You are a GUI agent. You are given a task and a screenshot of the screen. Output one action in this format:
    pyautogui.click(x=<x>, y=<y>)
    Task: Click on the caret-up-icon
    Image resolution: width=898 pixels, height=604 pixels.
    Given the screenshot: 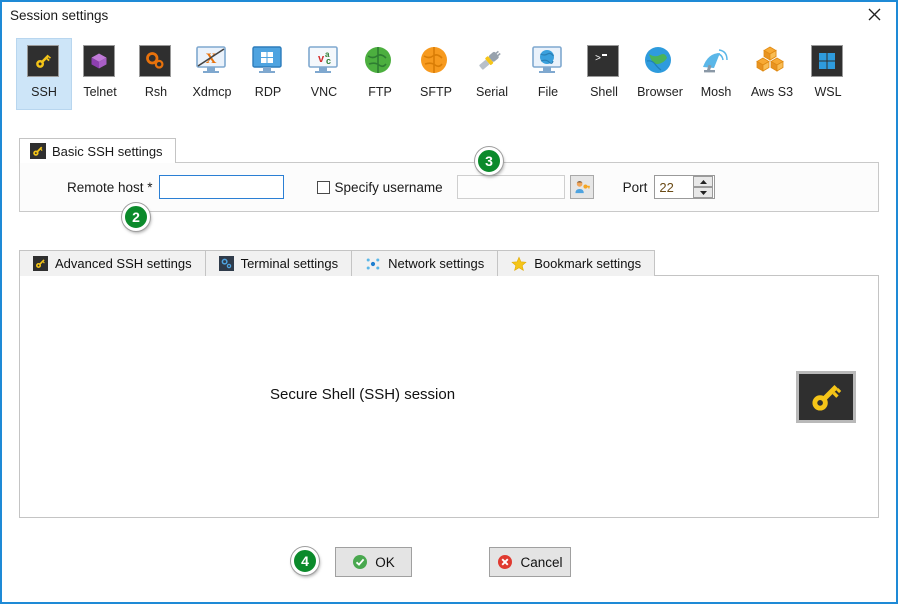 What is the action you would take?
    pyautogui.click(x=703, y=181)
    